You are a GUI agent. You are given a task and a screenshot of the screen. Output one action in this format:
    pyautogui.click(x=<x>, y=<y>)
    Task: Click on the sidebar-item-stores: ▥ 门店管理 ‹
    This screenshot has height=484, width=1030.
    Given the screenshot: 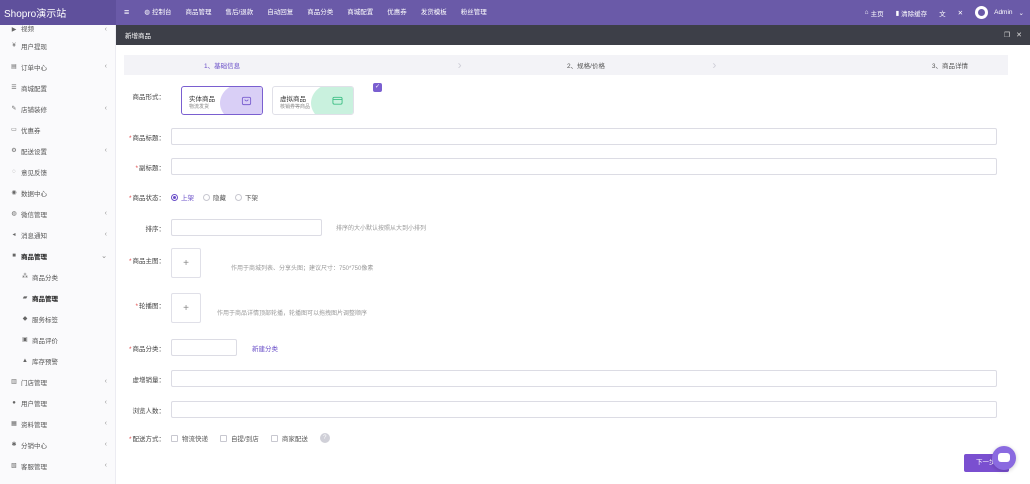 What is the action you would take?
    pyautogui.click(x=57, y=381)
    